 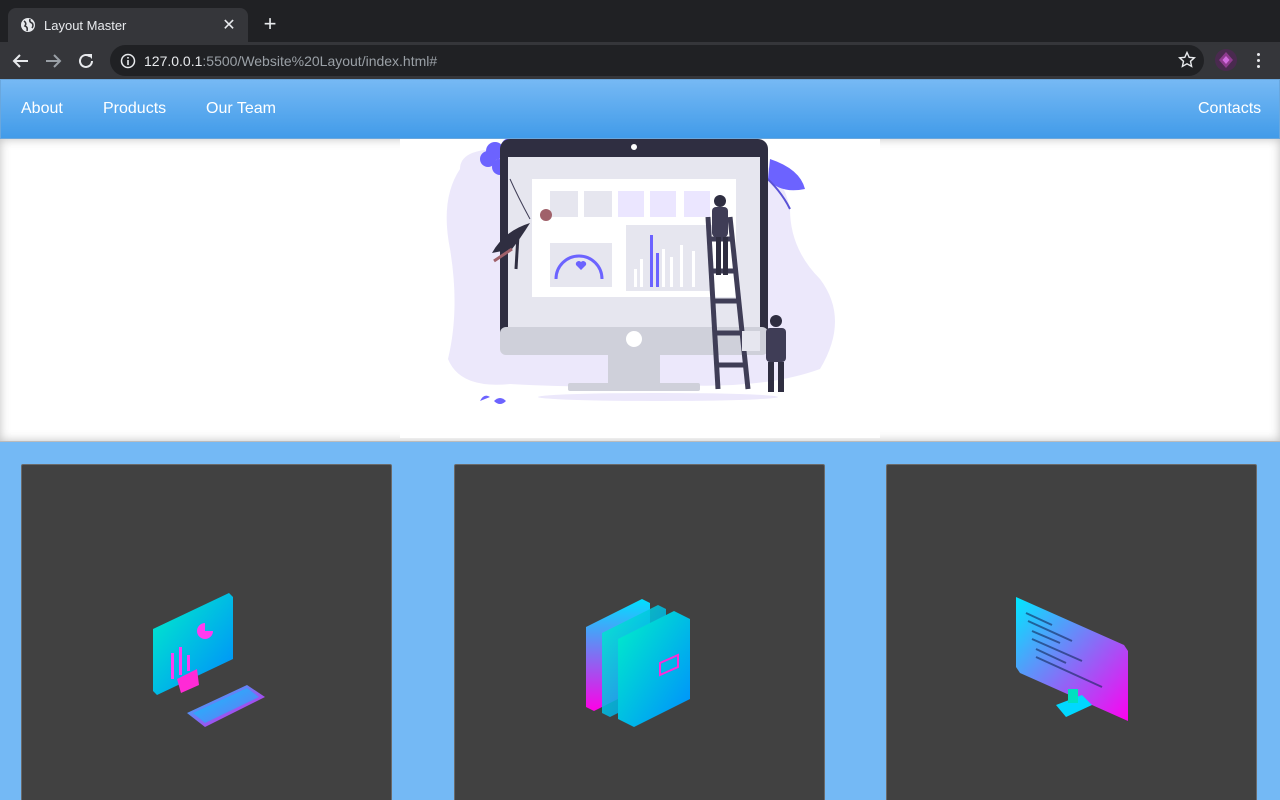 I want to click on bookmark-star-icon, so click(x=1187, y=60).